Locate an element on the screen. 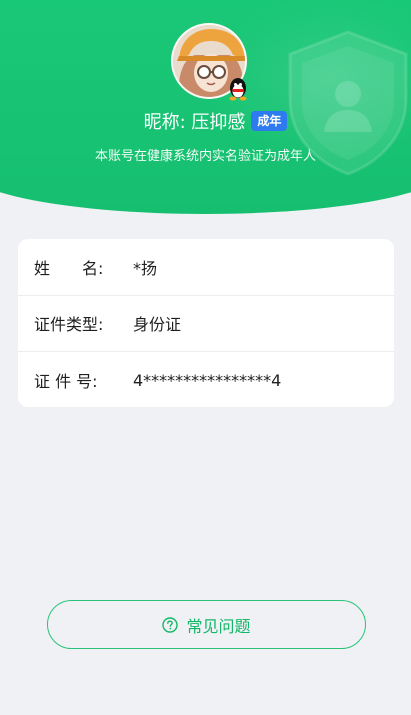 This screenshot has width=411, height=715. nickname-row: 昵称: 压抑感 成年 is located at coordinates (205, 121).